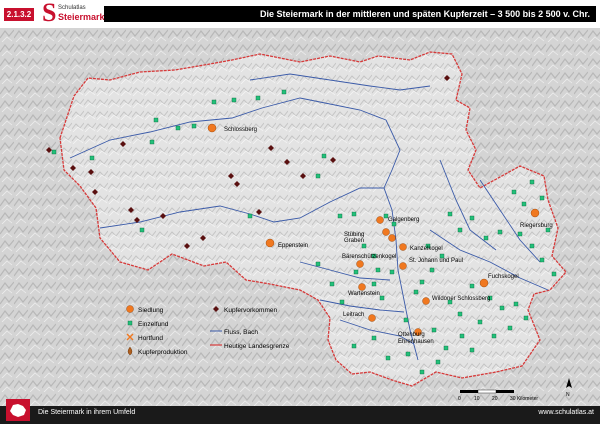 The image size is (600, 424). Describe the element at coordinates (293, 246) in the screenshot. I see `place-label: Eppenstein` at that location.